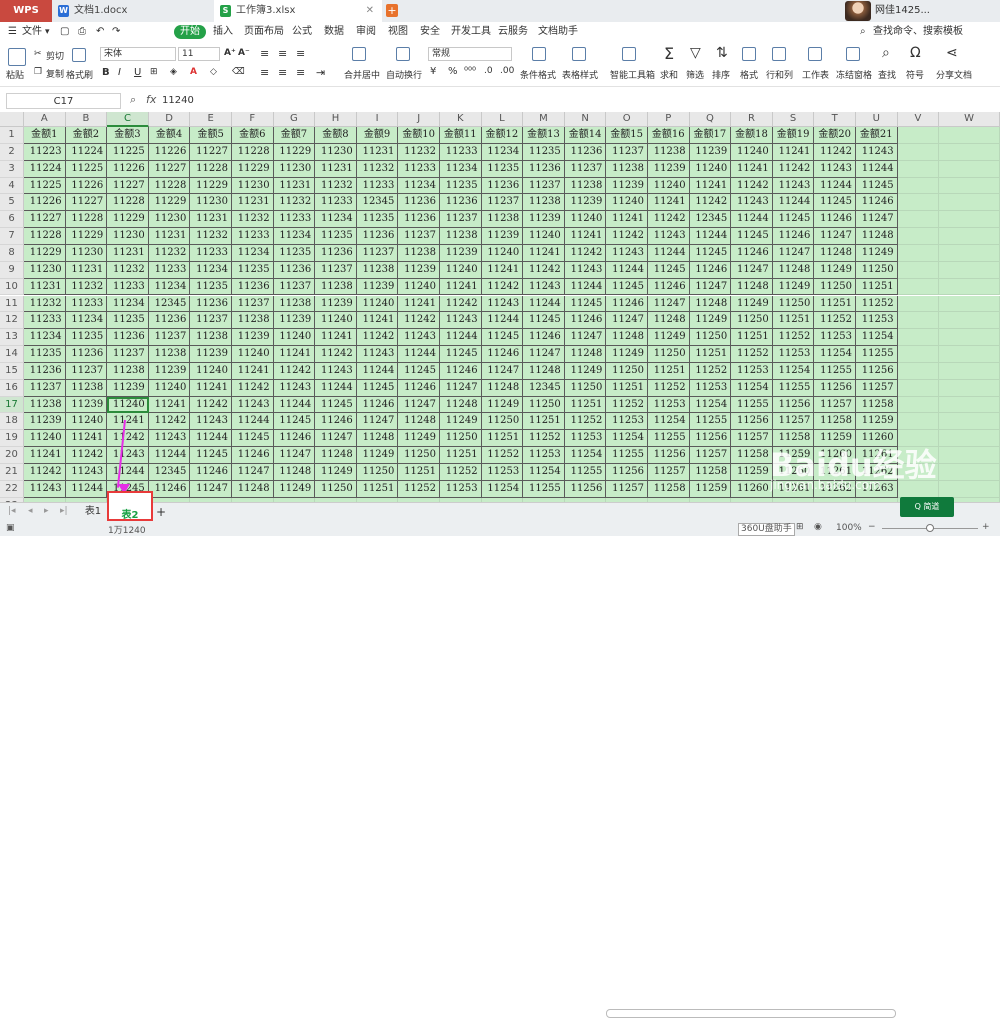 This screenshot has height=1018, width=1000. I want to click on row-header: 6, so click(12, 220).